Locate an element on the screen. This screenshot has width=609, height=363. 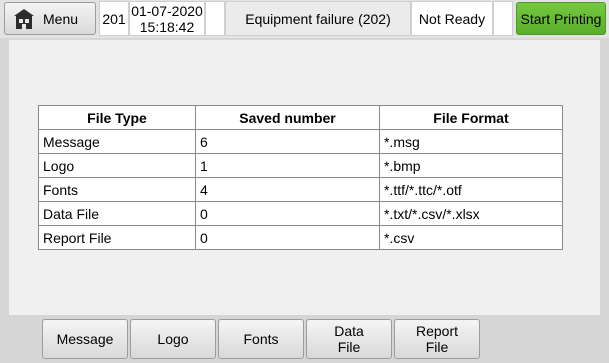
column-header: File Type is located at coordinates (117, 117).